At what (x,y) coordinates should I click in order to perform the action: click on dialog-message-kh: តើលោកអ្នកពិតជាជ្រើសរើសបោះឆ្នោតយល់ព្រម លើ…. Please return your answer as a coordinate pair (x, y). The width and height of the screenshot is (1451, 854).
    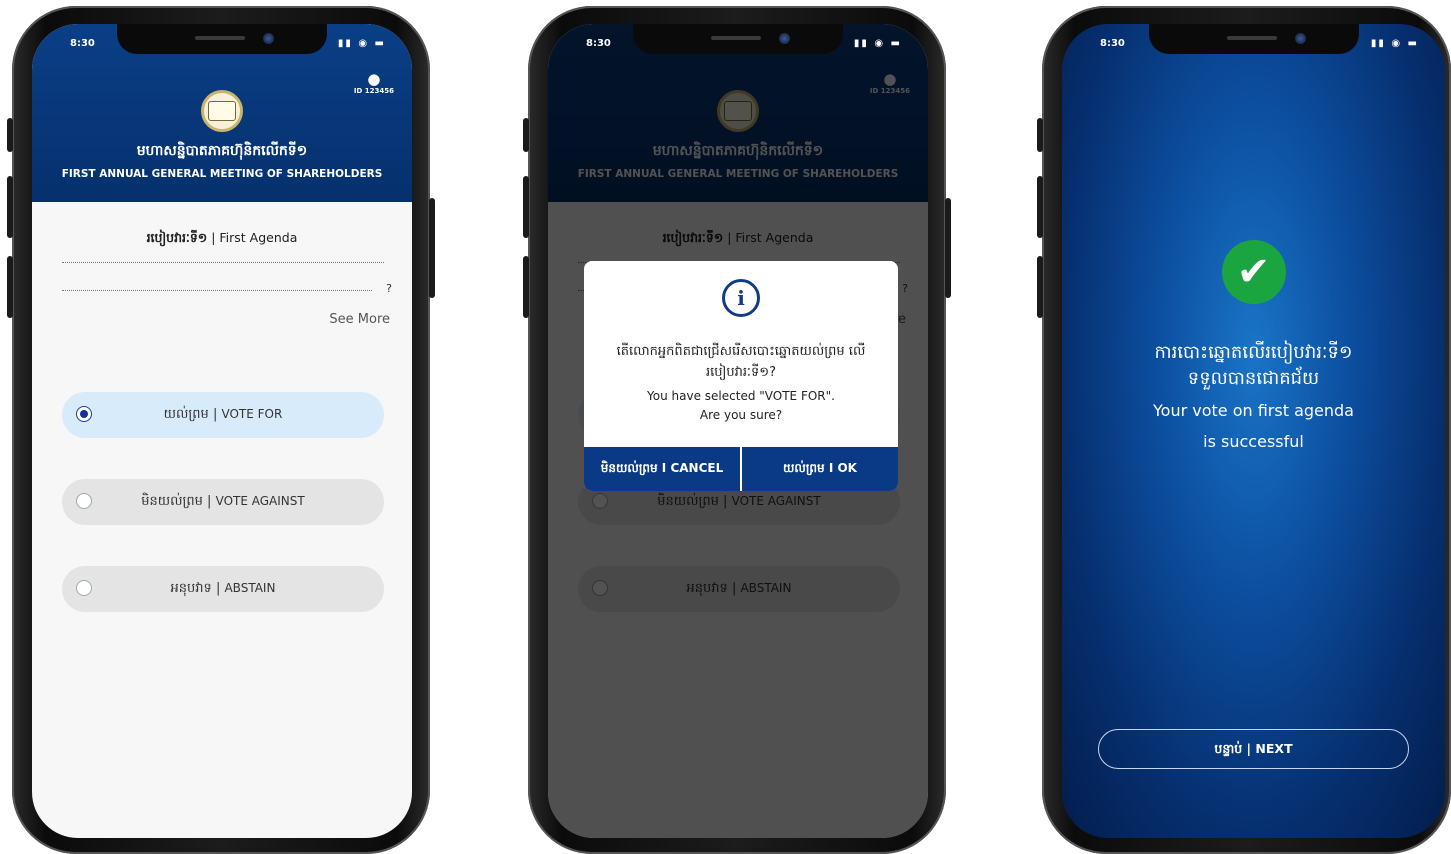
    Looking at the image, I should click on (741, 362).